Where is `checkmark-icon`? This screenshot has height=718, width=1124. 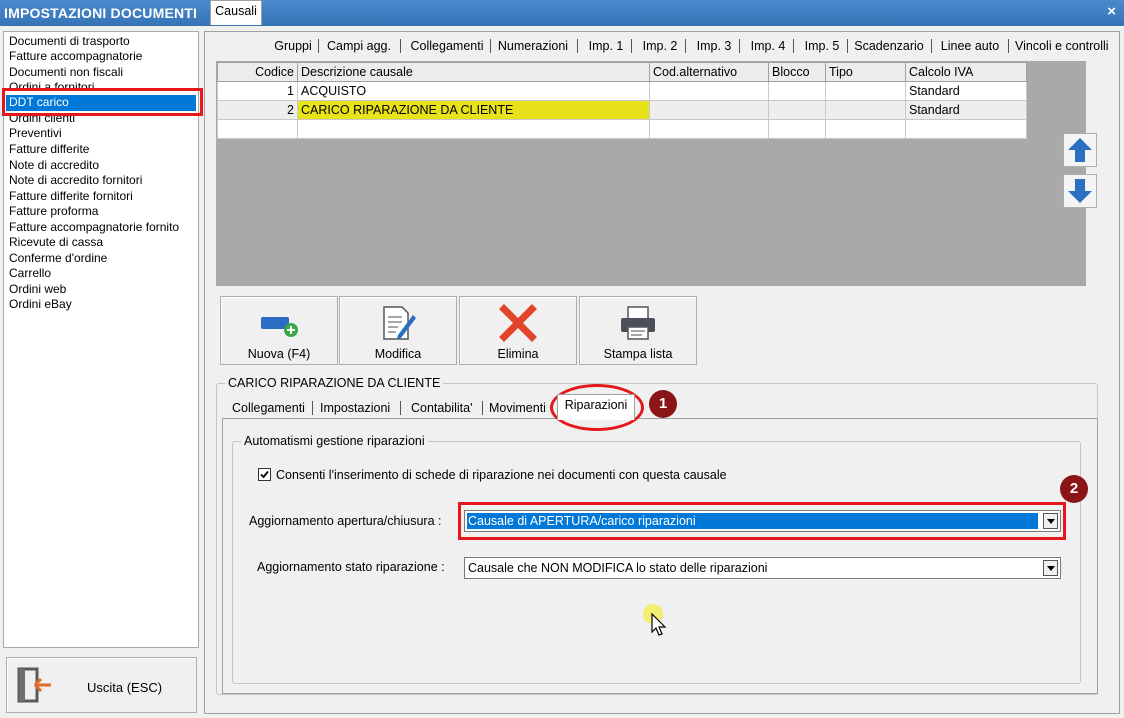 checkmark-icon is located at coordinates (264, 474).